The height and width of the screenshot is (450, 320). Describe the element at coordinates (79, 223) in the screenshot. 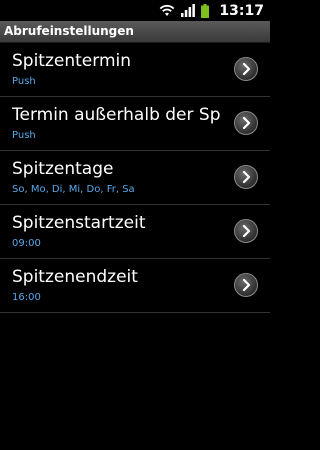

I see `item-title: Spitzenstartzeit` at that location.